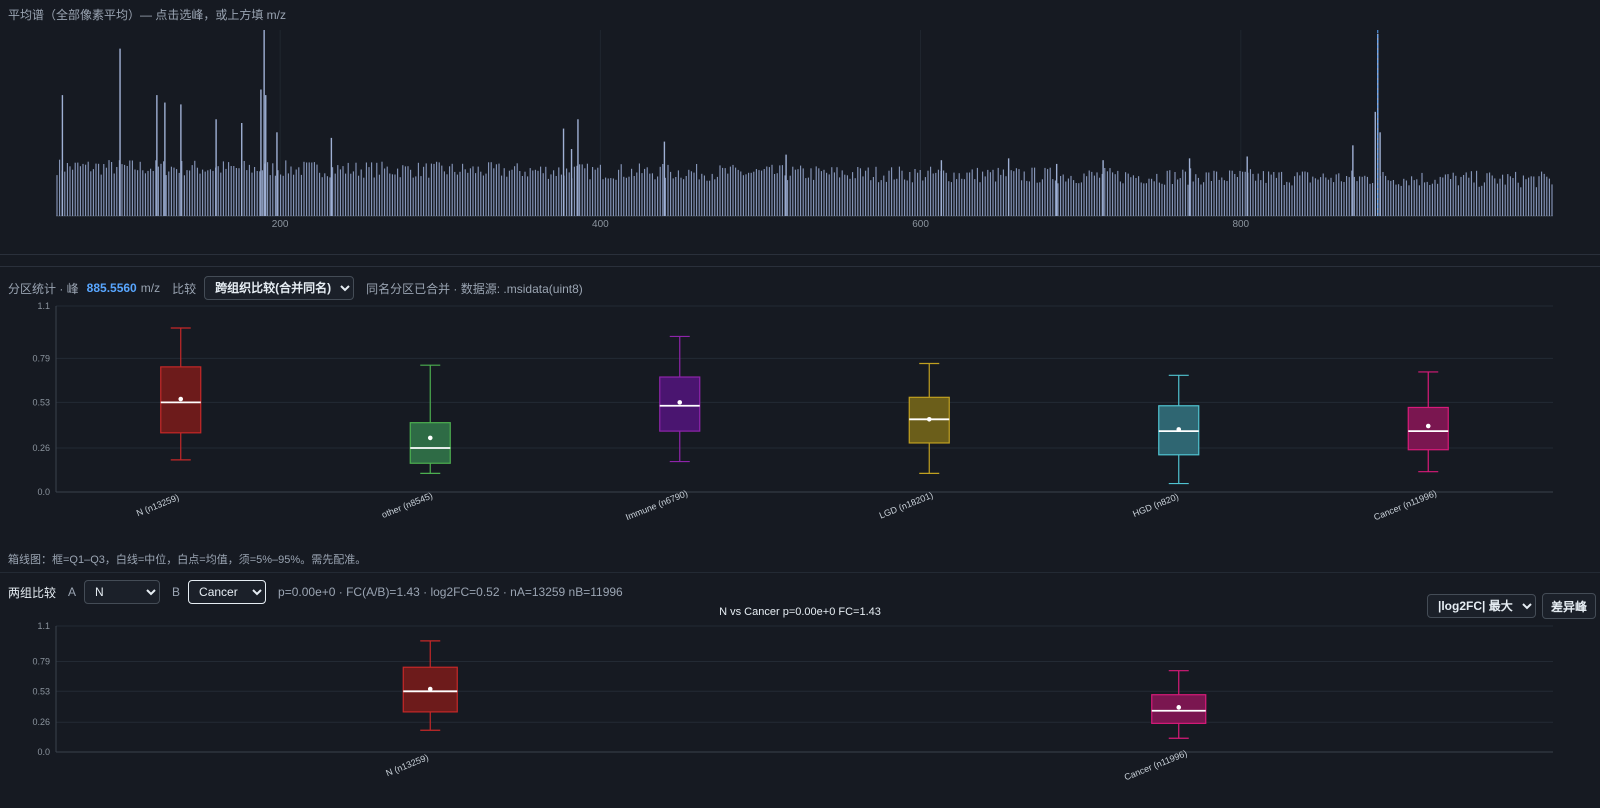 The image size is (1600, 808). What do you see at coordinates (150, 288) in the screenshot?
I see `peak-unit: m/z` at bounding box center [150, 288].